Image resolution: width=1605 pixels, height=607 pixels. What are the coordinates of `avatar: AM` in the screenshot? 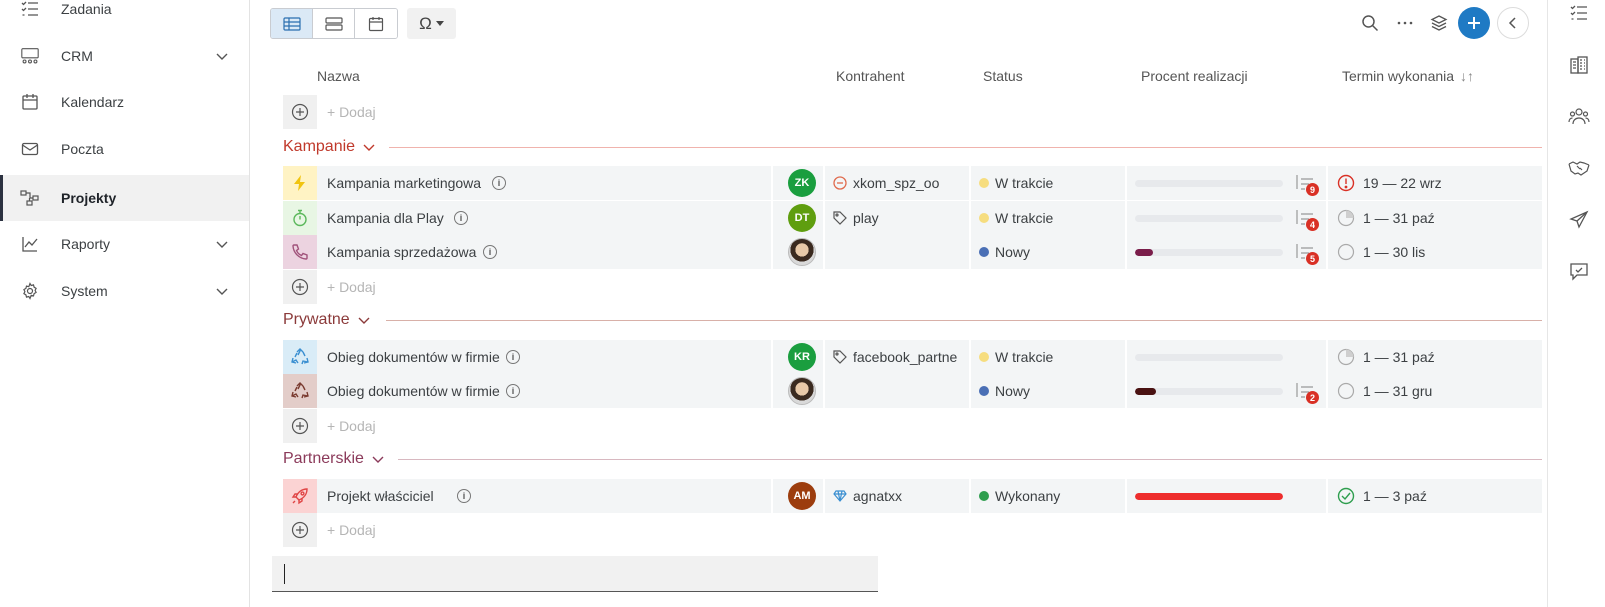 It's located at (802, 496).